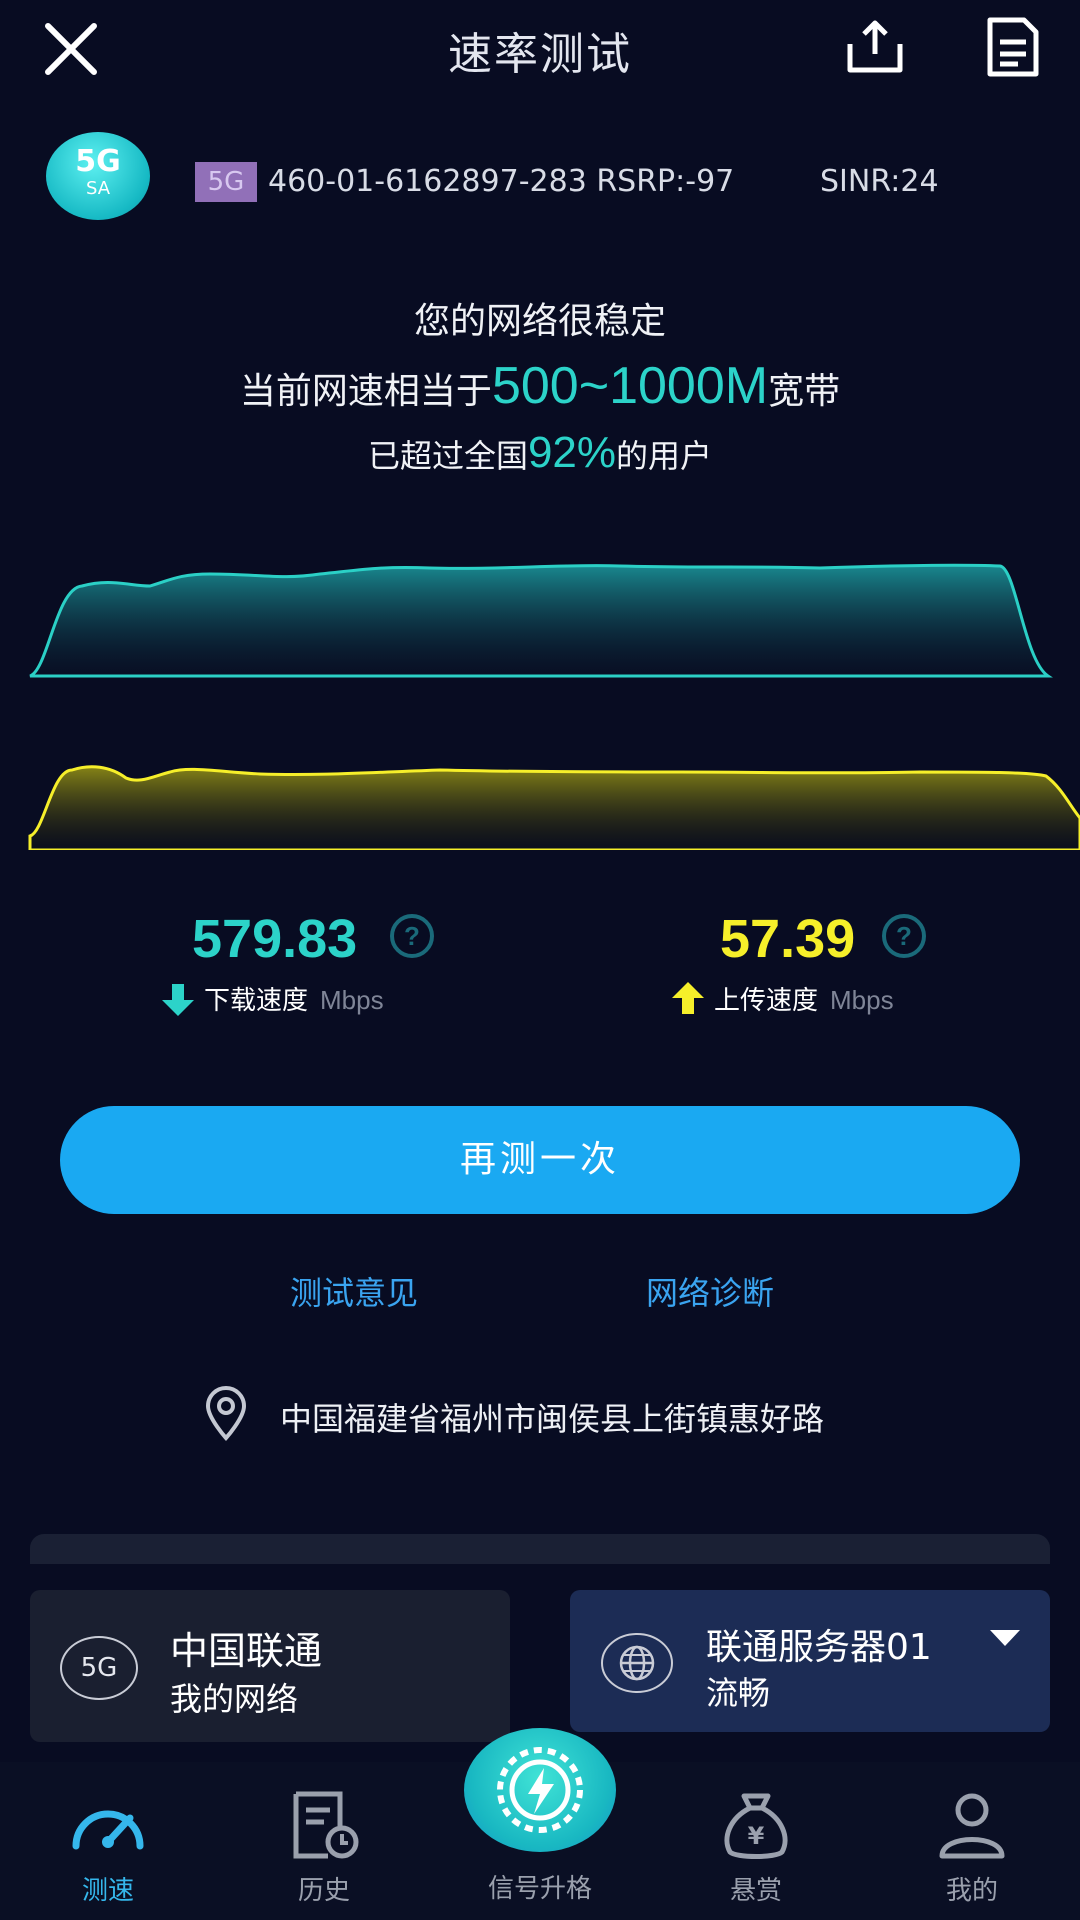 The image size is (1080, 1920). What do you see at coordinates (540, 1160) in the screenshot?
I see `retest-button: 再测一次` at bounding box center [540, 1160].